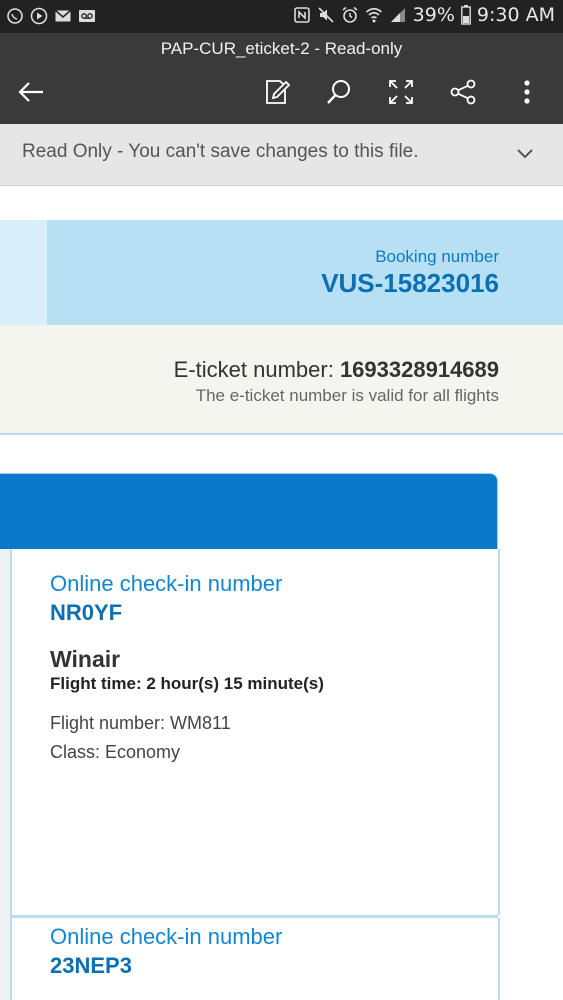  Describe the element at coordinates (301, 15) in the screenshot. I see `nfc-icon` at that location.